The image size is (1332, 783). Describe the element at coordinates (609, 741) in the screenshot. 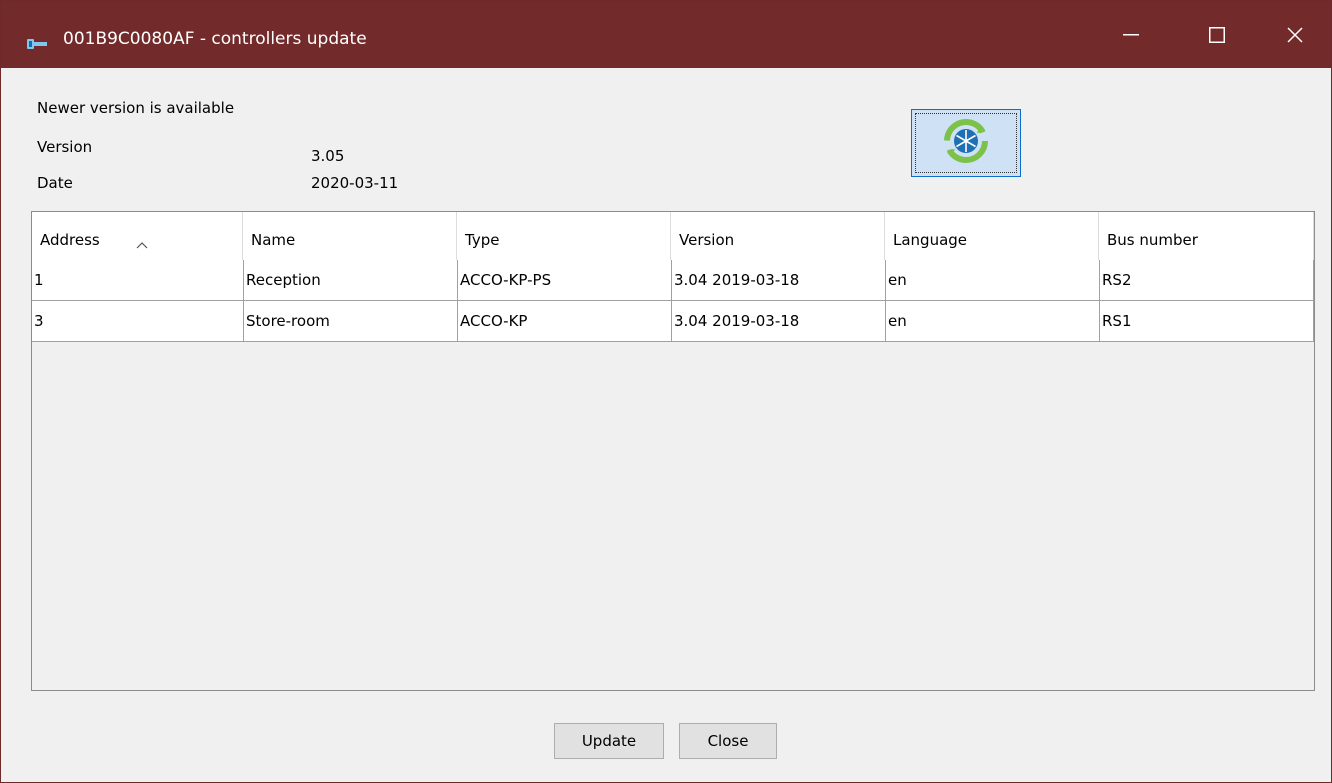

I see `update-button: Update` at that location.